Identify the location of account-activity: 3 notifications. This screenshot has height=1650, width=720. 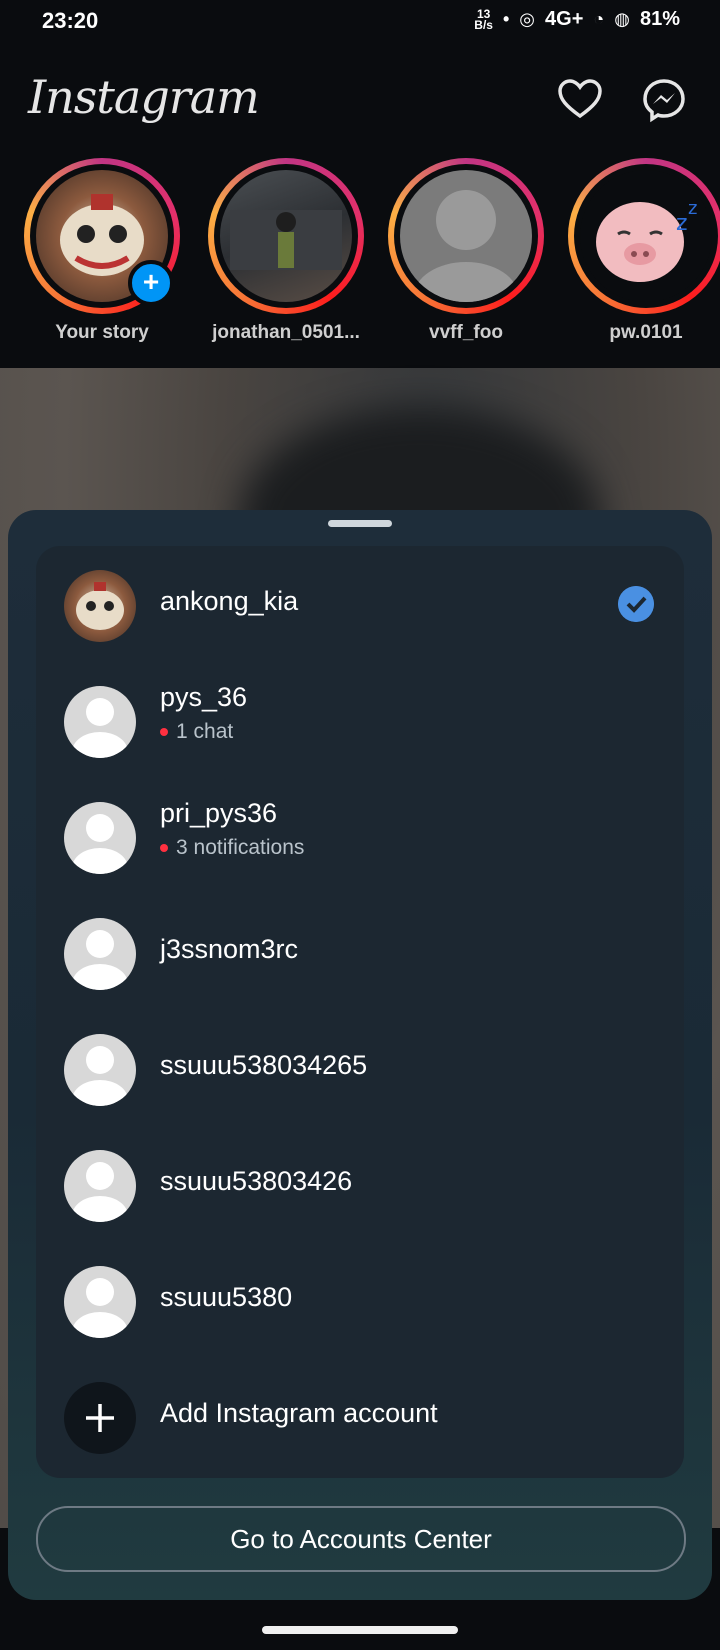
(232, 848).